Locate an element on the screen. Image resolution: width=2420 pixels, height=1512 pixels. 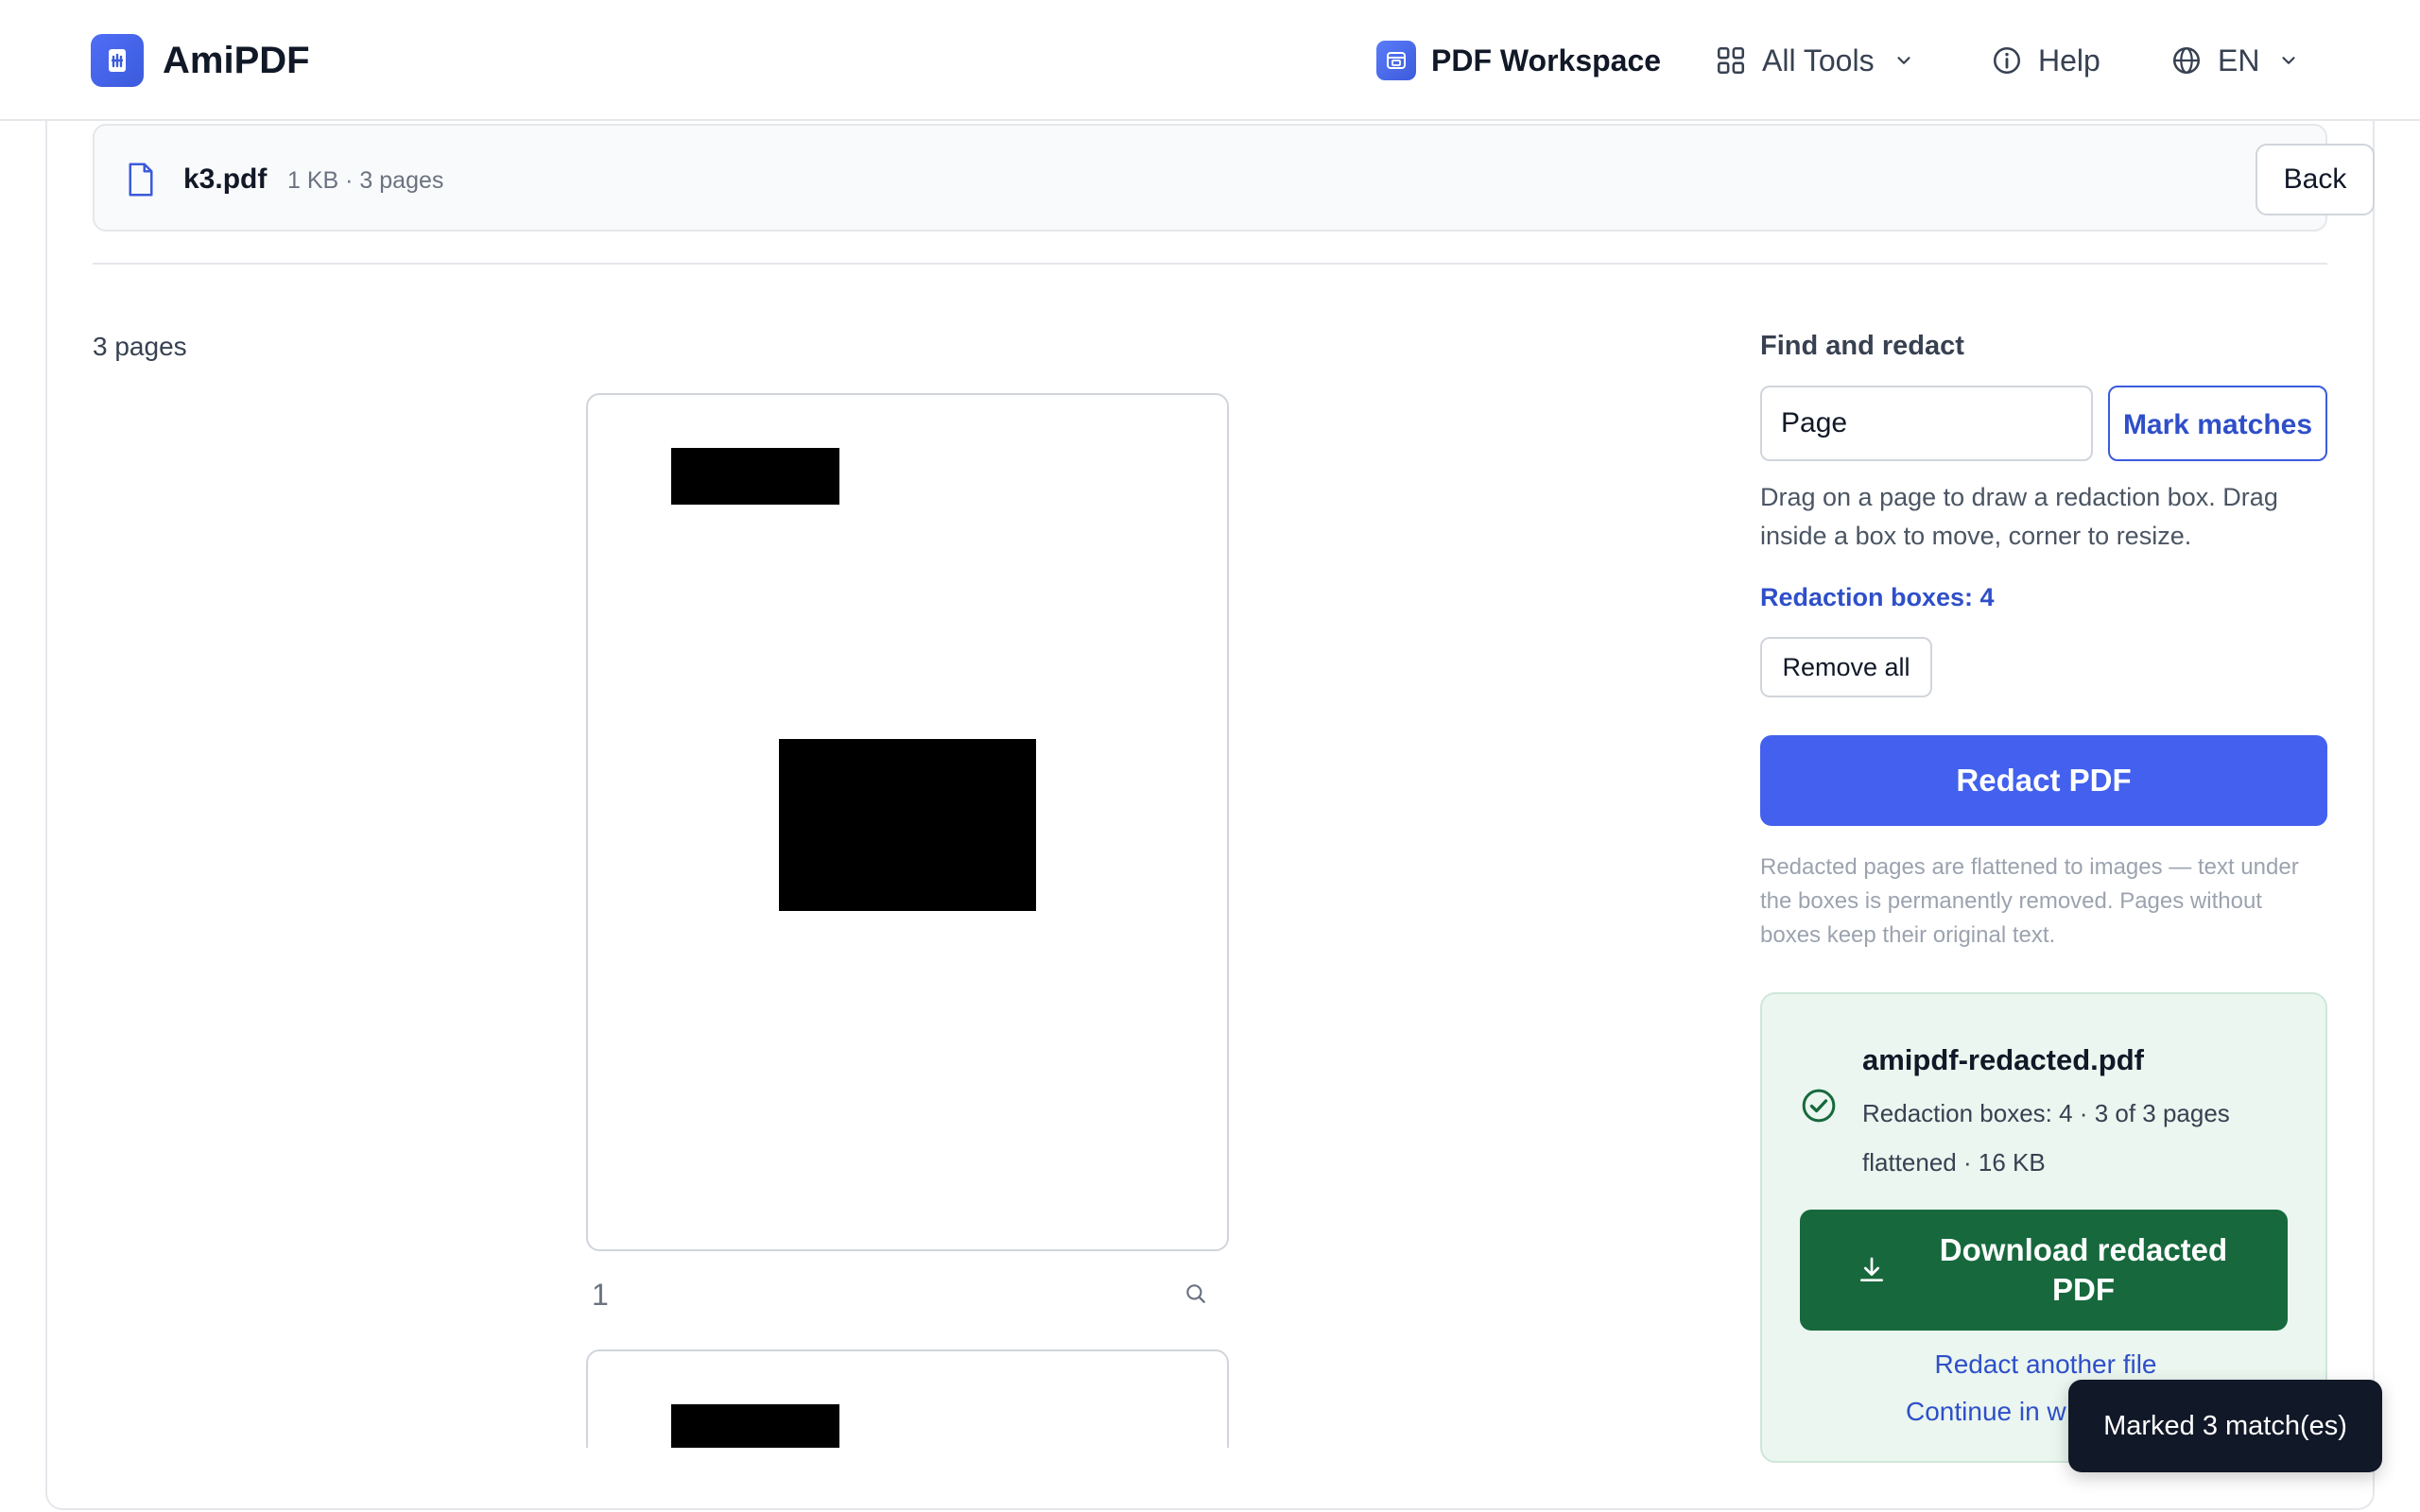
top-header: AmiPDF PDF Workspace All Tools Help EN is located at coordinates (1210, 60).